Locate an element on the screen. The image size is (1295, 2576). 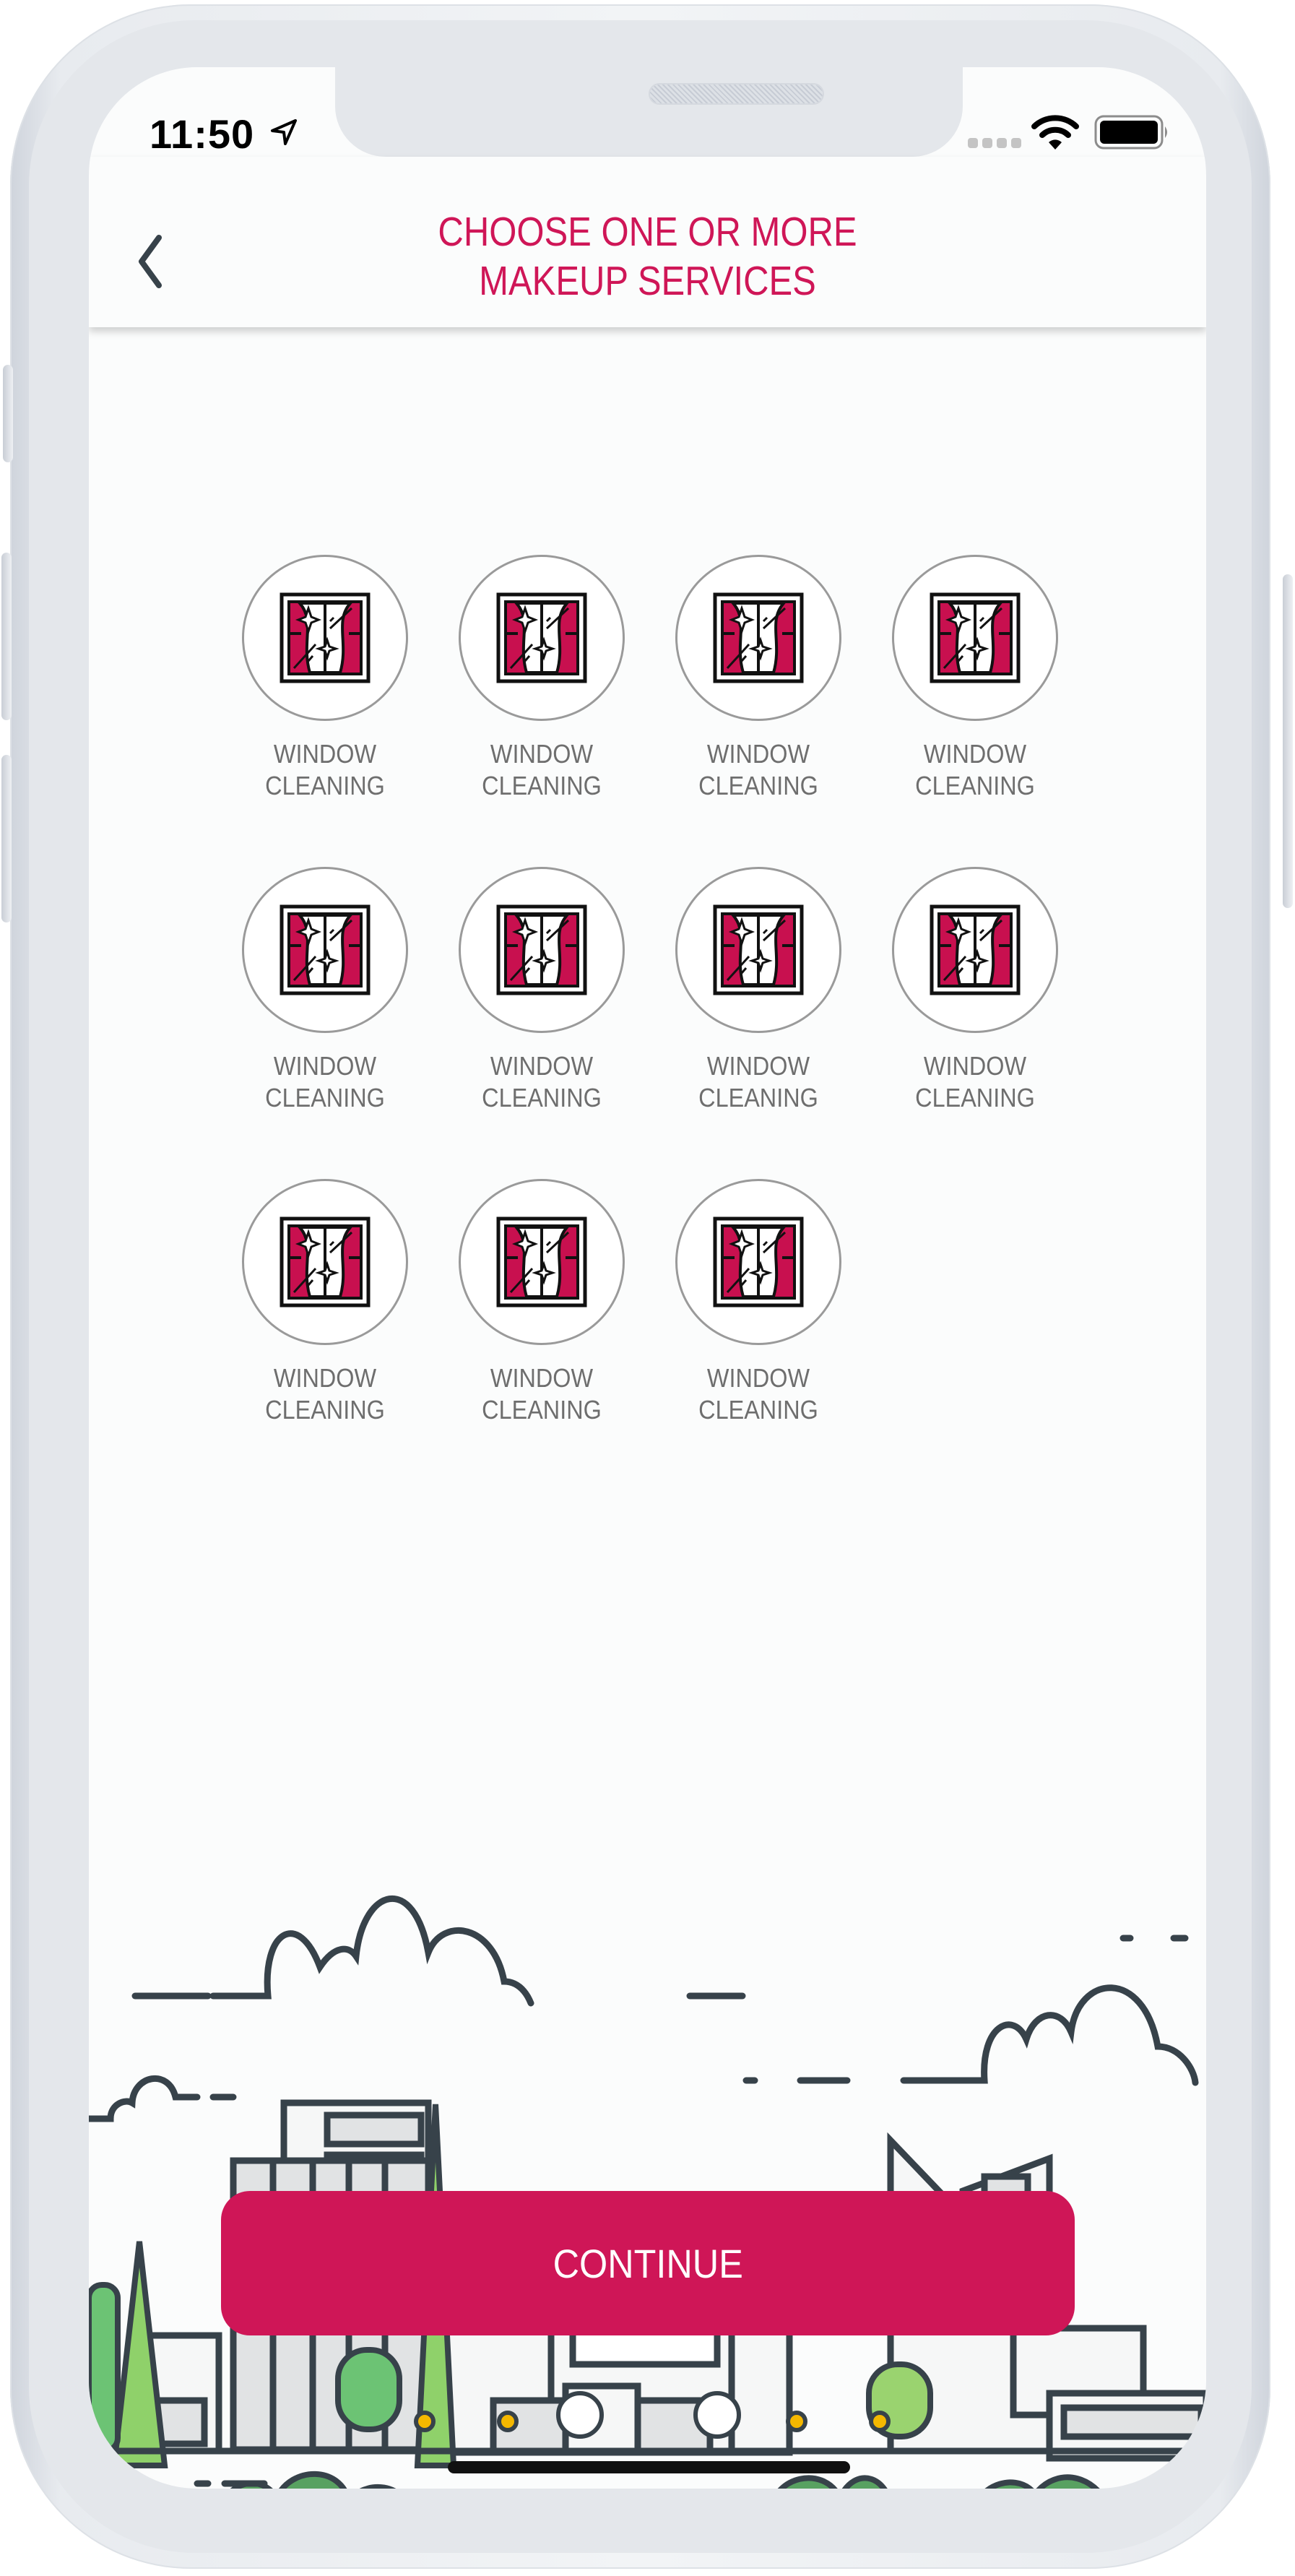
page-title-line2: MAKEUP SERVICES is located at coordinates (647, 281).